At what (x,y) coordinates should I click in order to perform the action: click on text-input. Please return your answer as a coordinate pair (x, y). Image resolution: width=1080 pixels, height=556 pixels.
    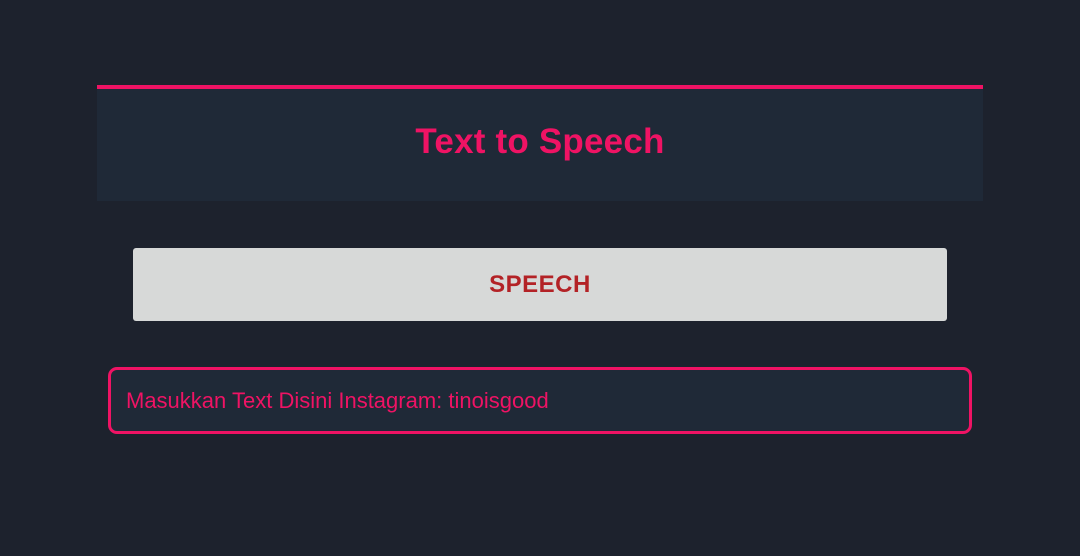
    Looking at the image, I should click on (540, 400).